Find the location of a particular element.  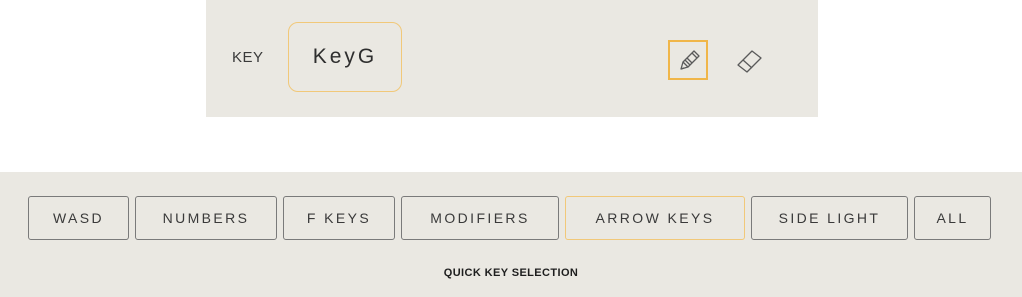

eraser-icon is located at coordinates (749, 61).